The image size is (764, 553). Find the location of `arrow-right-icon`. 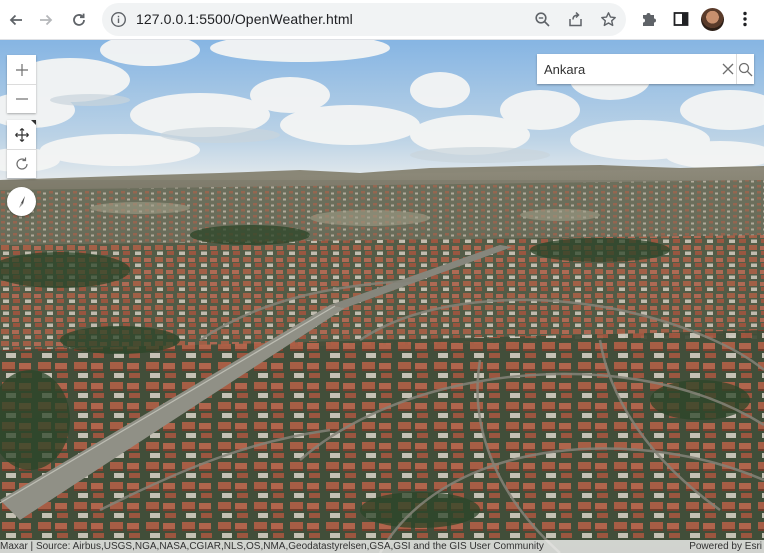

arrow-right-icon is located at coordinates (46, 20).